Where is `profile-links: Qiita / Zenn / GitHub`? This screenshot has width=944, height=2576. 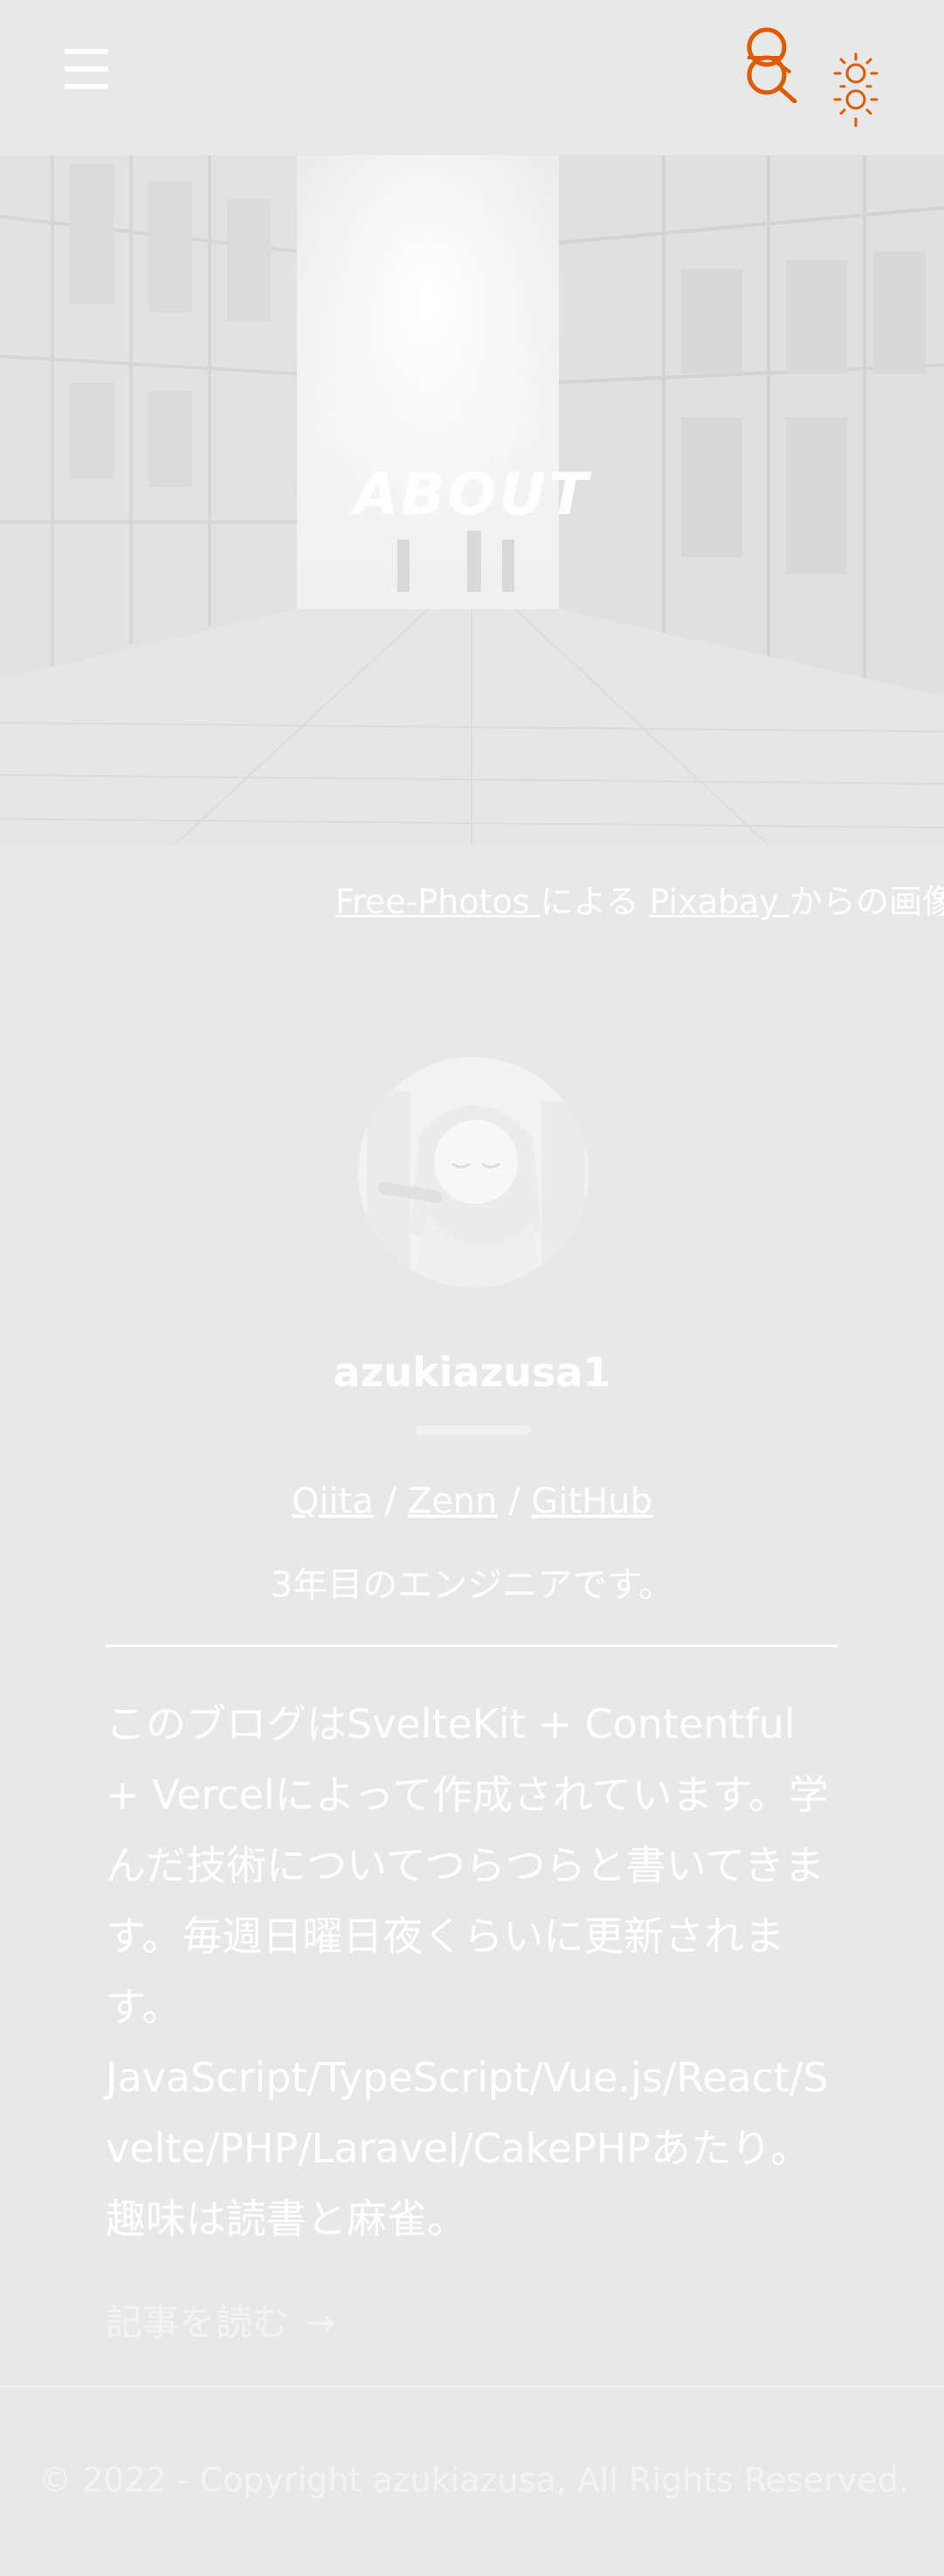
profile-links: Qiita / Zenn / GitHub is located at coordinates (472, 1501).